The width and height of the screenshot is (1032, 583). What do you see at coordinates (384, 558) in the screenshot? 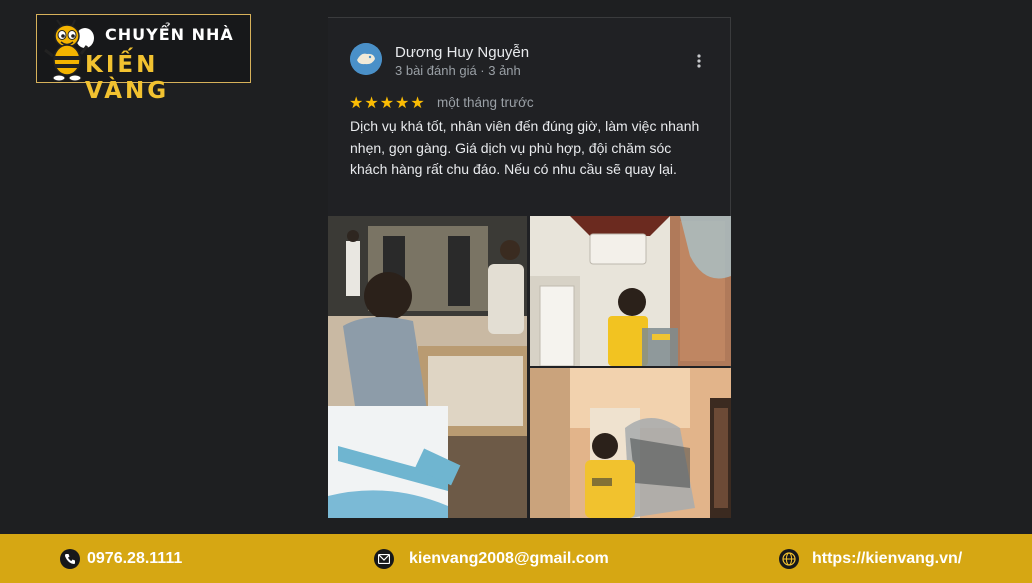
I see `email-icon` at bounding box center [384, 558].